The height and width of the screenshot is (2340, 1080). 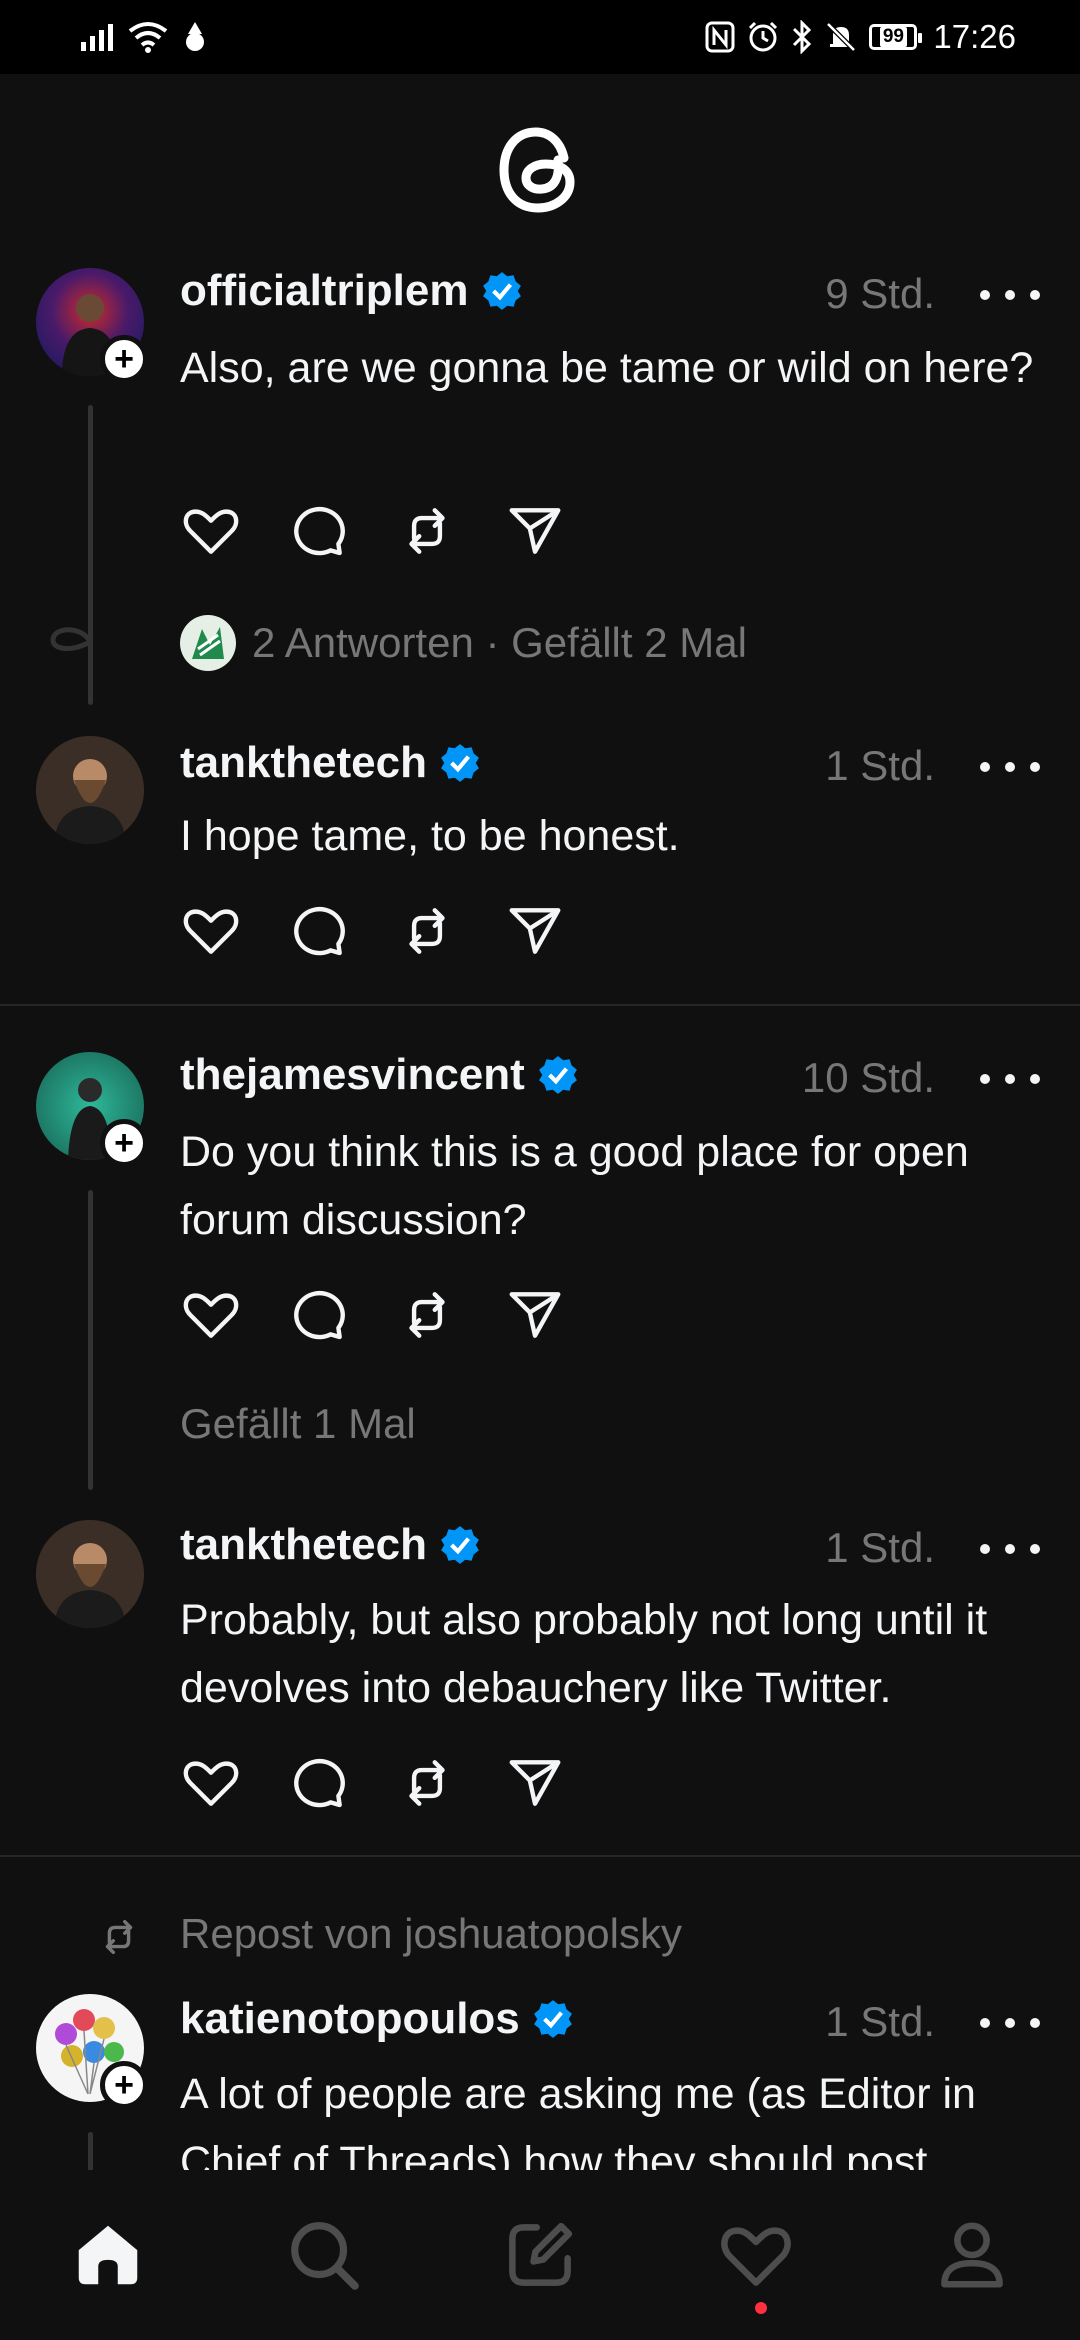 What do you see at coordinates (880, 293) in the screenshot?
I see `post-time: 9 Std.` at bounding box center [880, 293].